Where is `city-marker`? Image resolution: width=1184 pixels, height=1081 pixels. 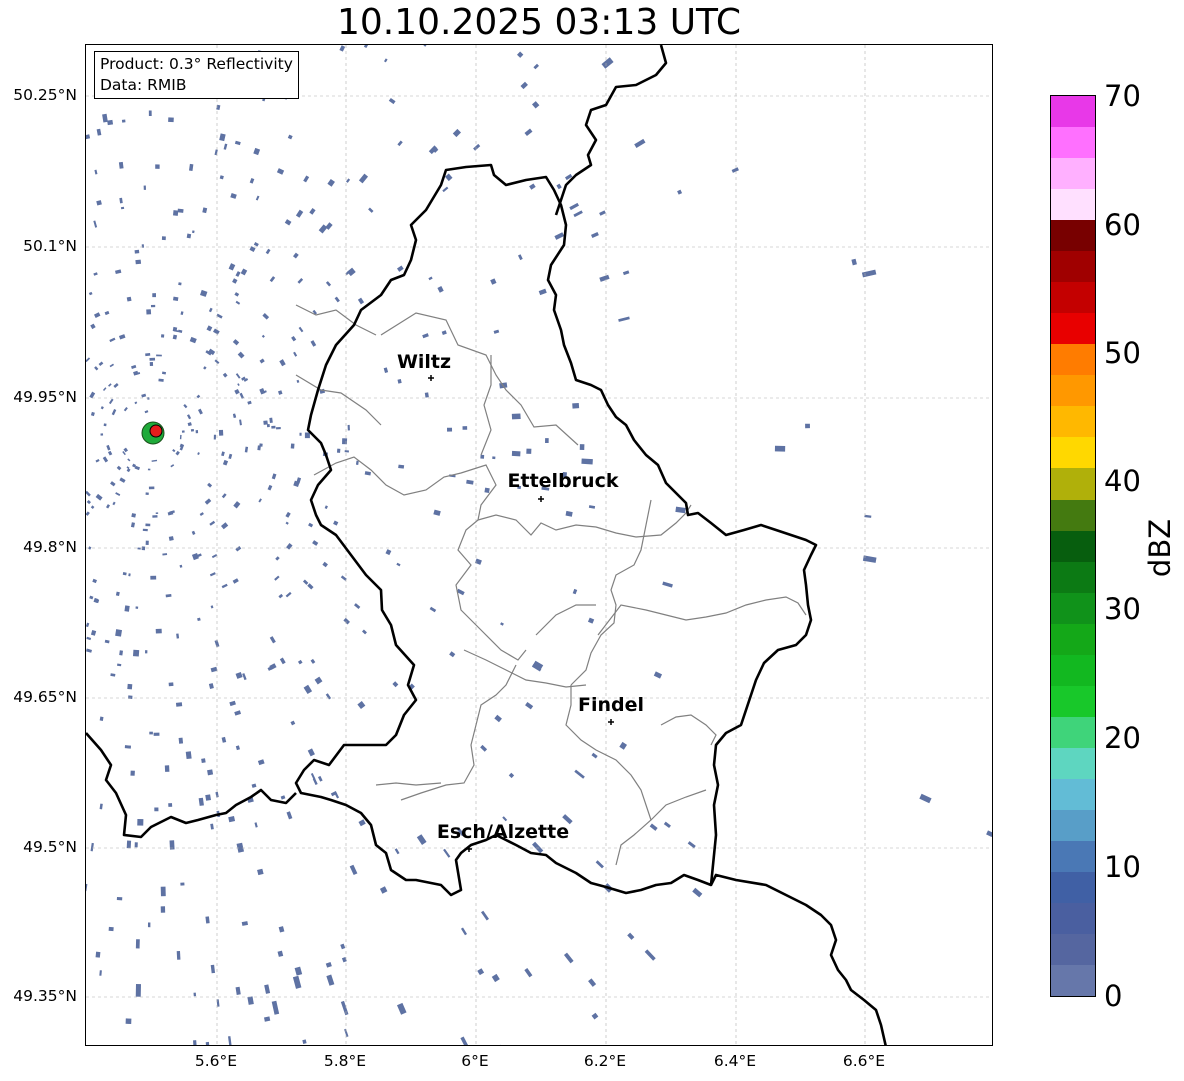 city-marker is located at coordinates (431, 378).